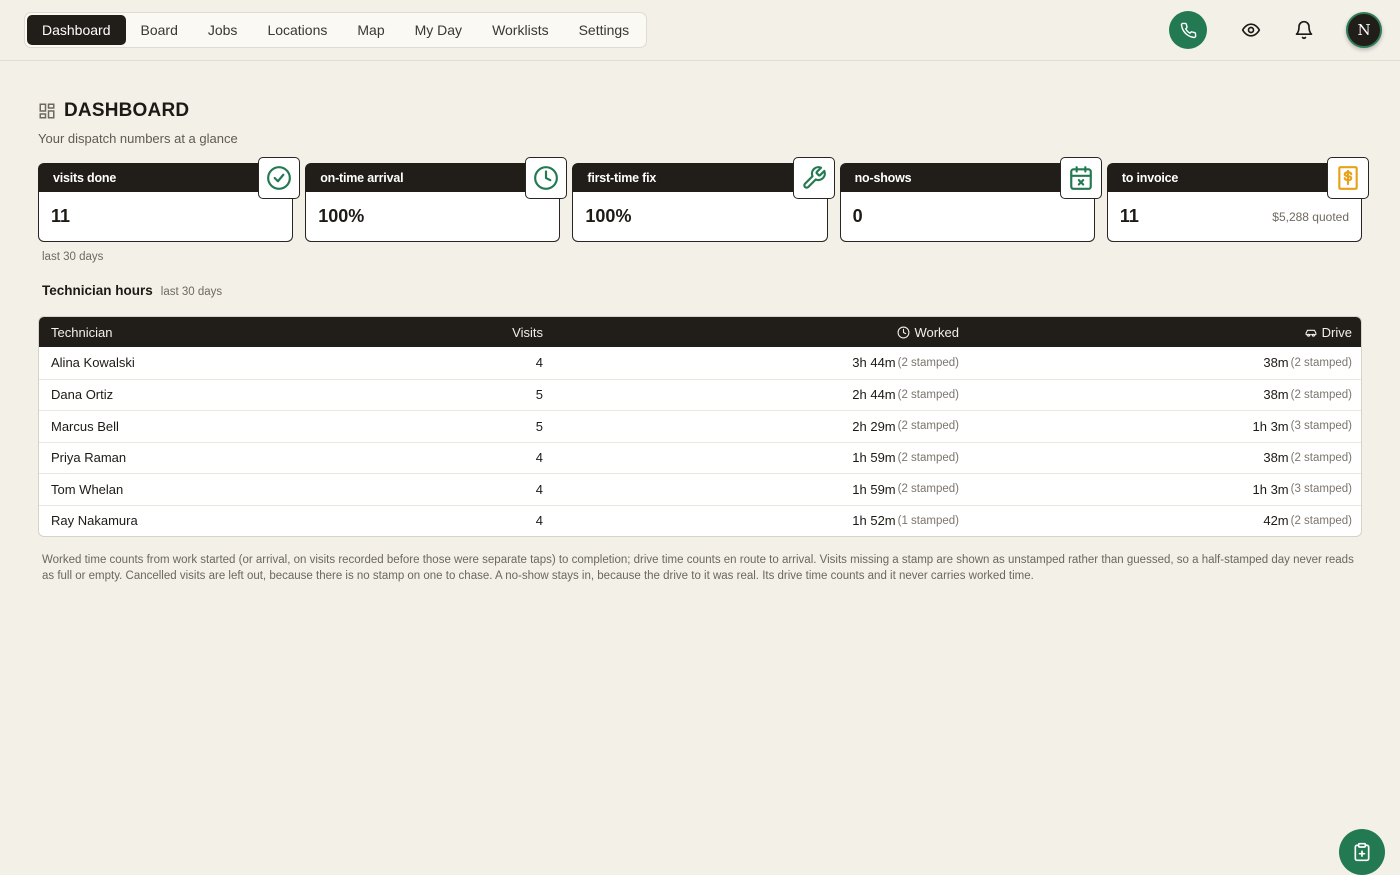 The height and width of the screenshot is (875, 1400). What do you see at coordinates (936, 332) in the screenshot?
I see `worked-header-label: Worked` at bounding box center [936, 332].